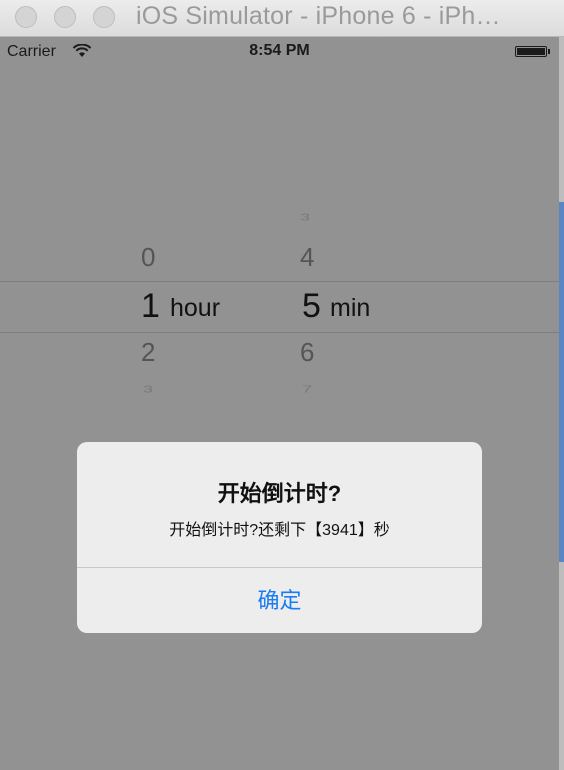 The height and width of the screenshot is (770, 564). Describe the element at coordinates (148, 390) in the screenshot. I see `hours-row-below-far: 3` at that location.